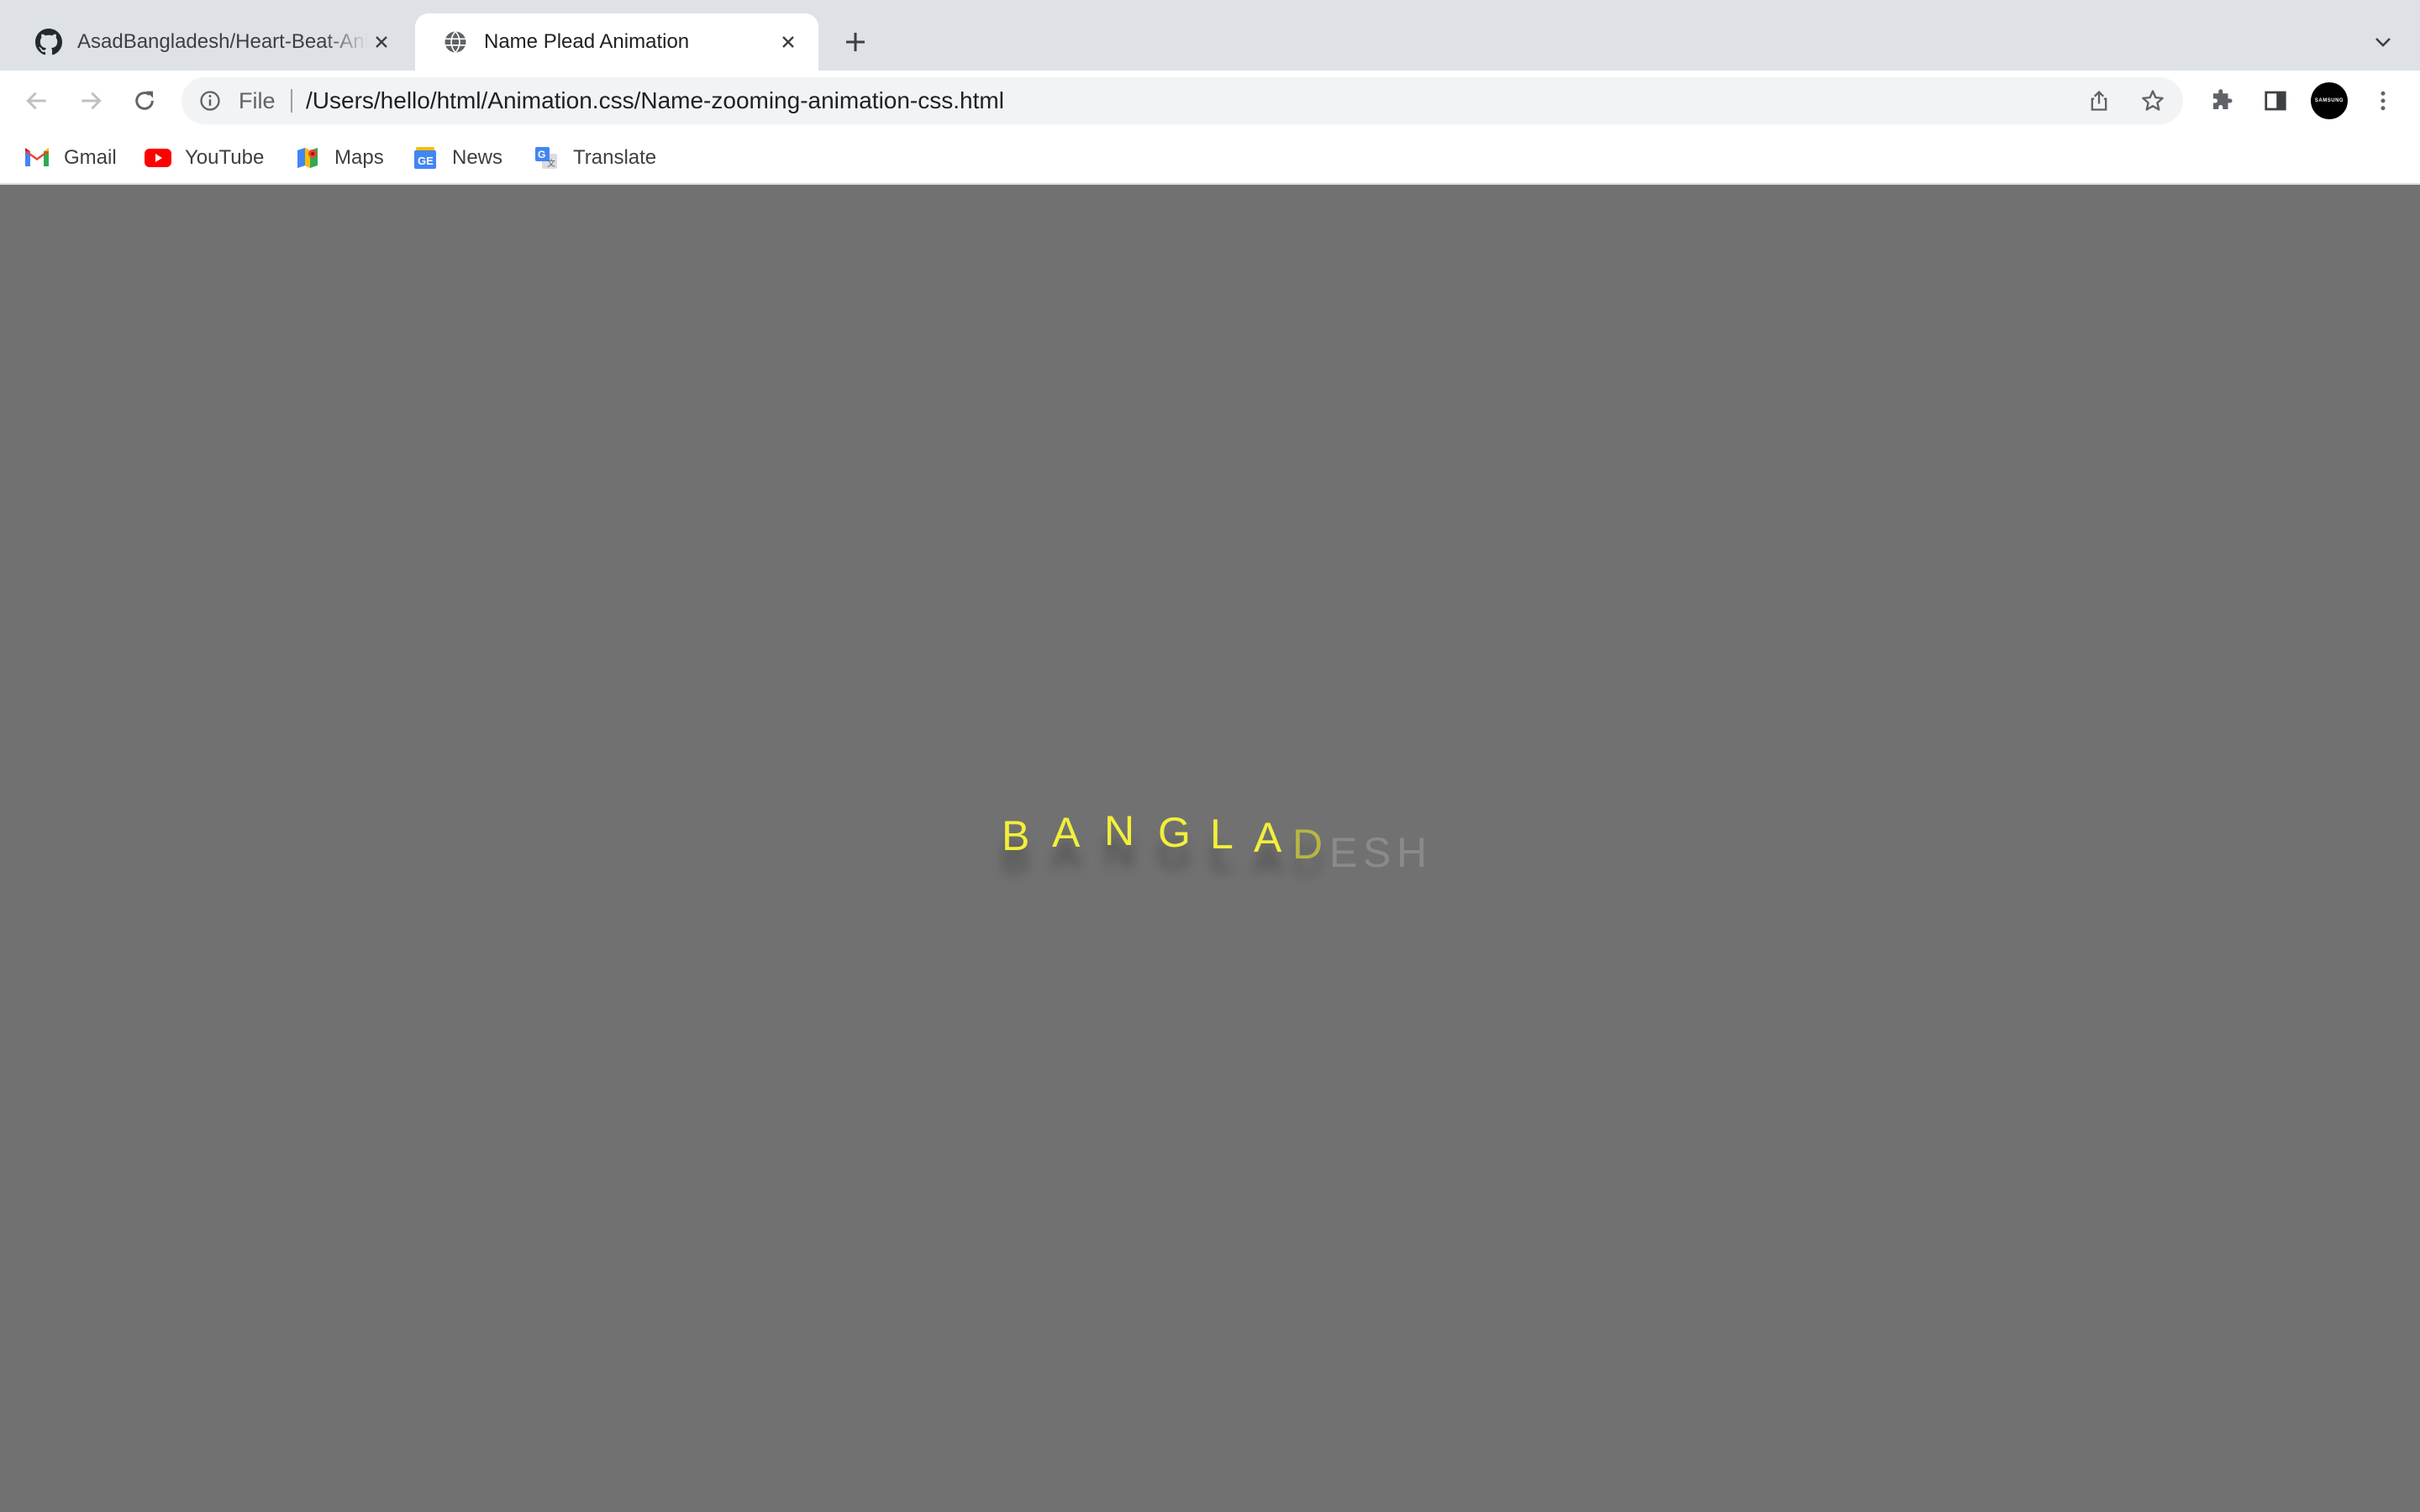  What do you see at coordinates (615, 157) in the screenshot?
I see `bookmark-label: Translate` at bounding box center [615, 157].